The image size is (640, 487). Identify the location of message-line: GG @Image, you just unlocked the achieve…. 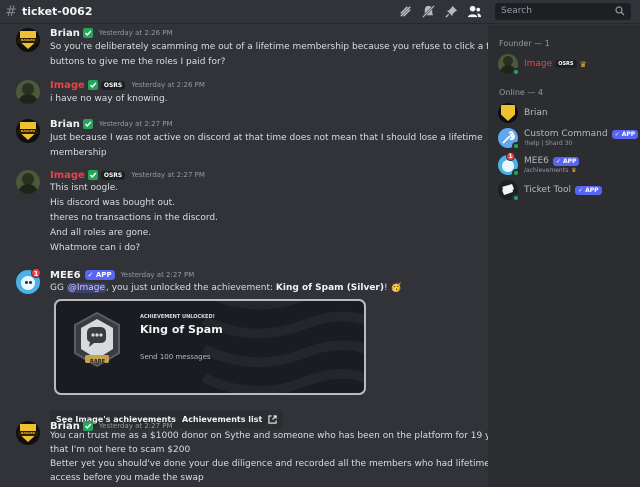
(226, 288).